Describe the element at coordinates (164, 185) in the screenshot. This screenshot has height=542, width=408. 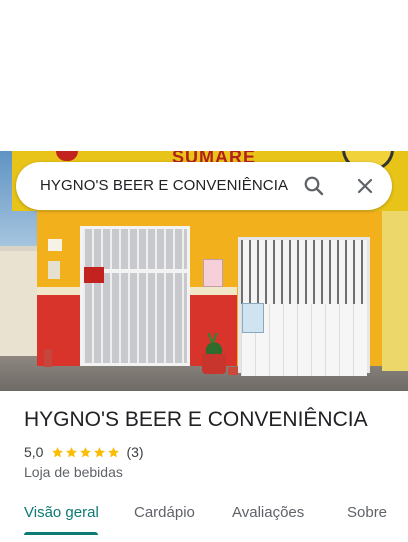
I see `search-input: HYGNO'S BEER E CONVENIÊNCIA` at that location.